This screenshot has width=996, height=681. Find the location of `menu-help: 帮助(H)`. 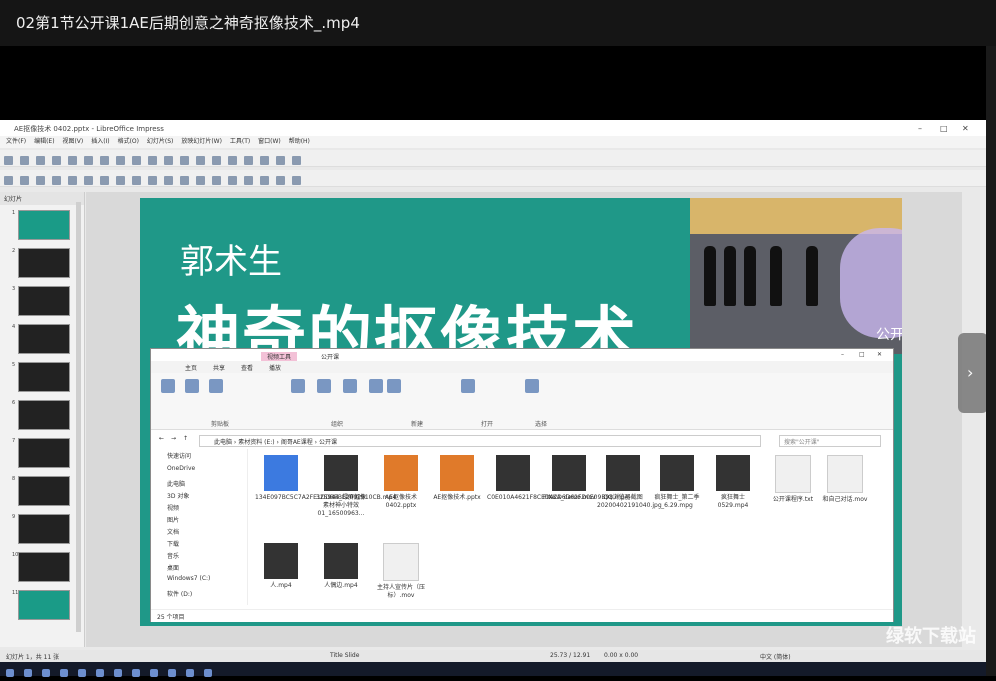

menu-help: 帮助(H) is located at coordinates (299, 141).